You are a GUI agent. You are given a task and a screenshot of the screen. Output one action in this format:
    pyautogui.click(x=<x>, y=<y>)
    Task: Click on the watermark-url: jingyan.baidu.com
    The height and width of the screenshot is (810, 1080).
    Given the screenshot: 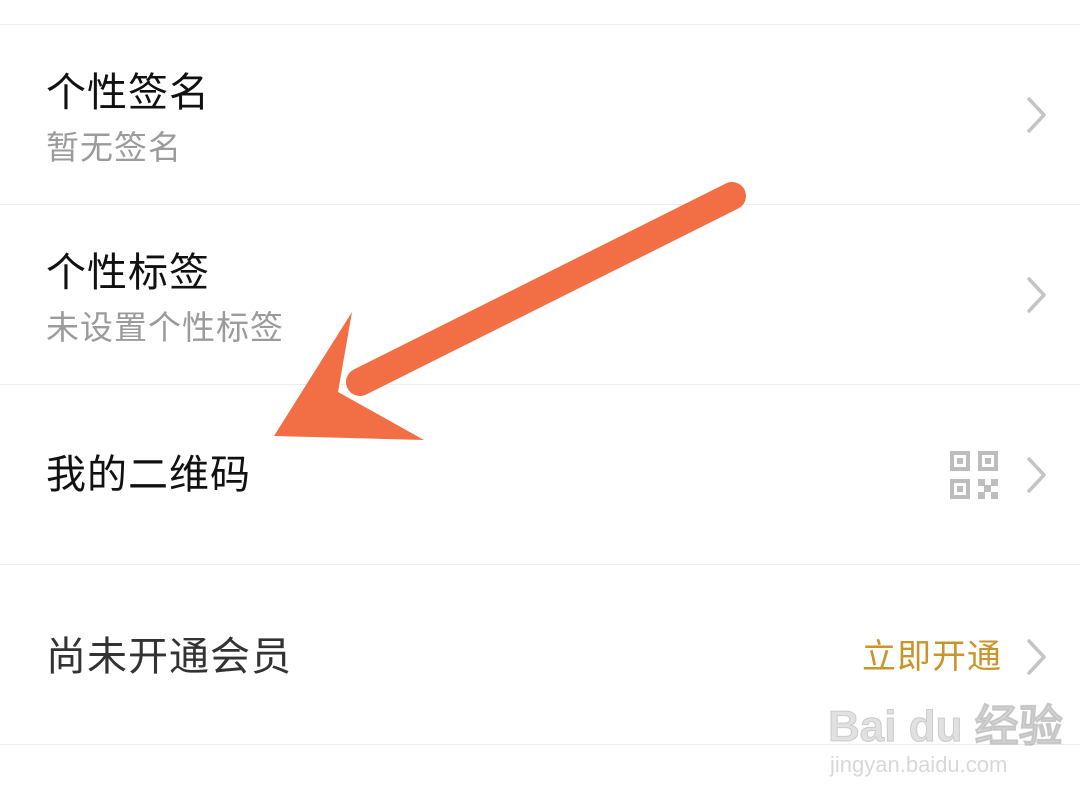 What is the action you would take?
    pyautogui.click(x=919, y=764)
    